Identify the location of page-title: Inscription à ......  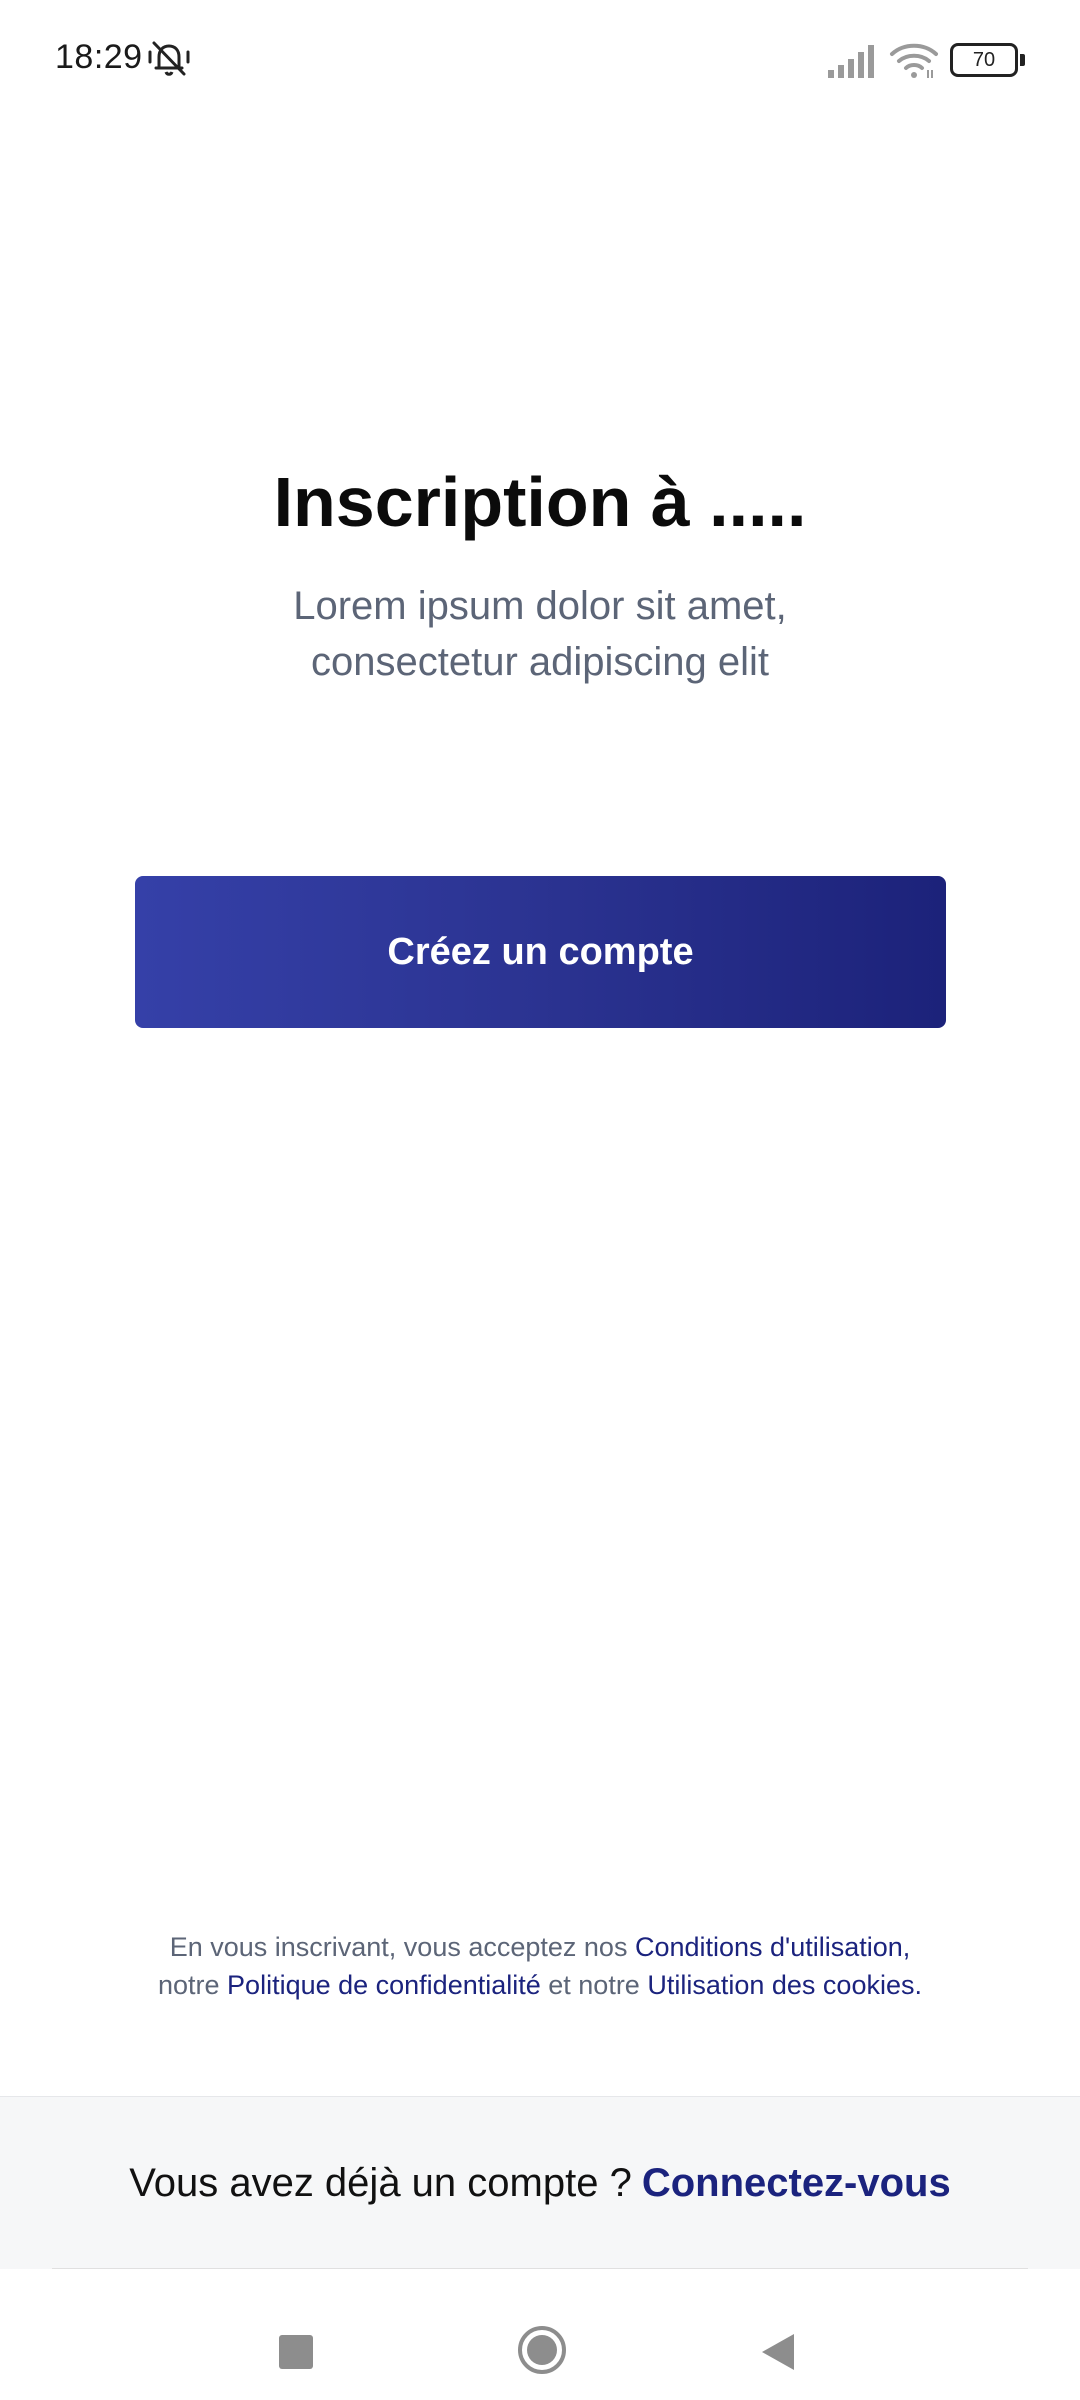
(540, 502).